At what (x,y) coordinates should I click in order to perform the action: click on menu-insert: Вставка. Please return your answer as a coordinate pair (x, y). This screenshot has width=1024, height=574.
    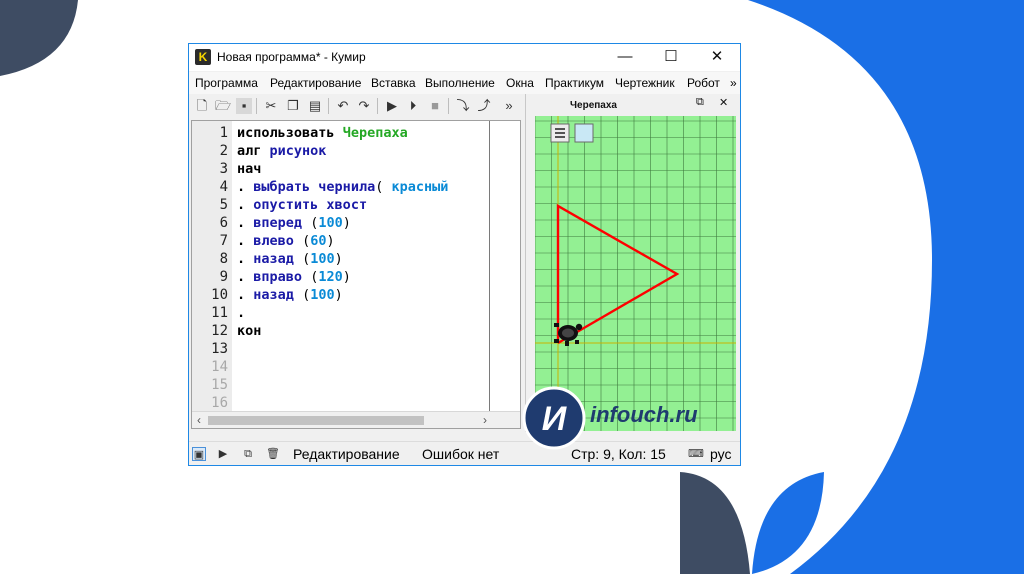
    Looking at the image, I should click on (393, 83).